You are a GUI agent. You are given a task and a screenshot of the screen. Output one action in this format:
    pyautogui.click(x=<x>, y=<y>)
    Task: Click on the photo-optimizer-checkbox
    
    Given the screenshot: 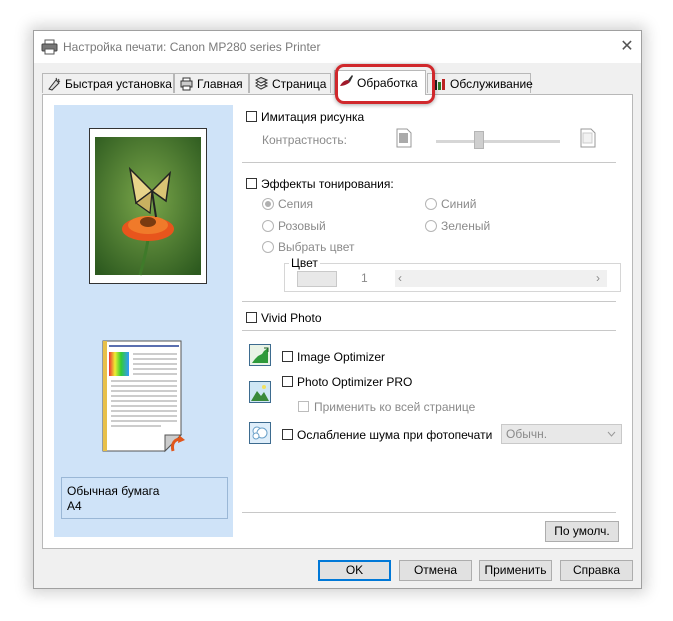 What is the action you would take?
    pyautogui.click(x=287, y=381)
    